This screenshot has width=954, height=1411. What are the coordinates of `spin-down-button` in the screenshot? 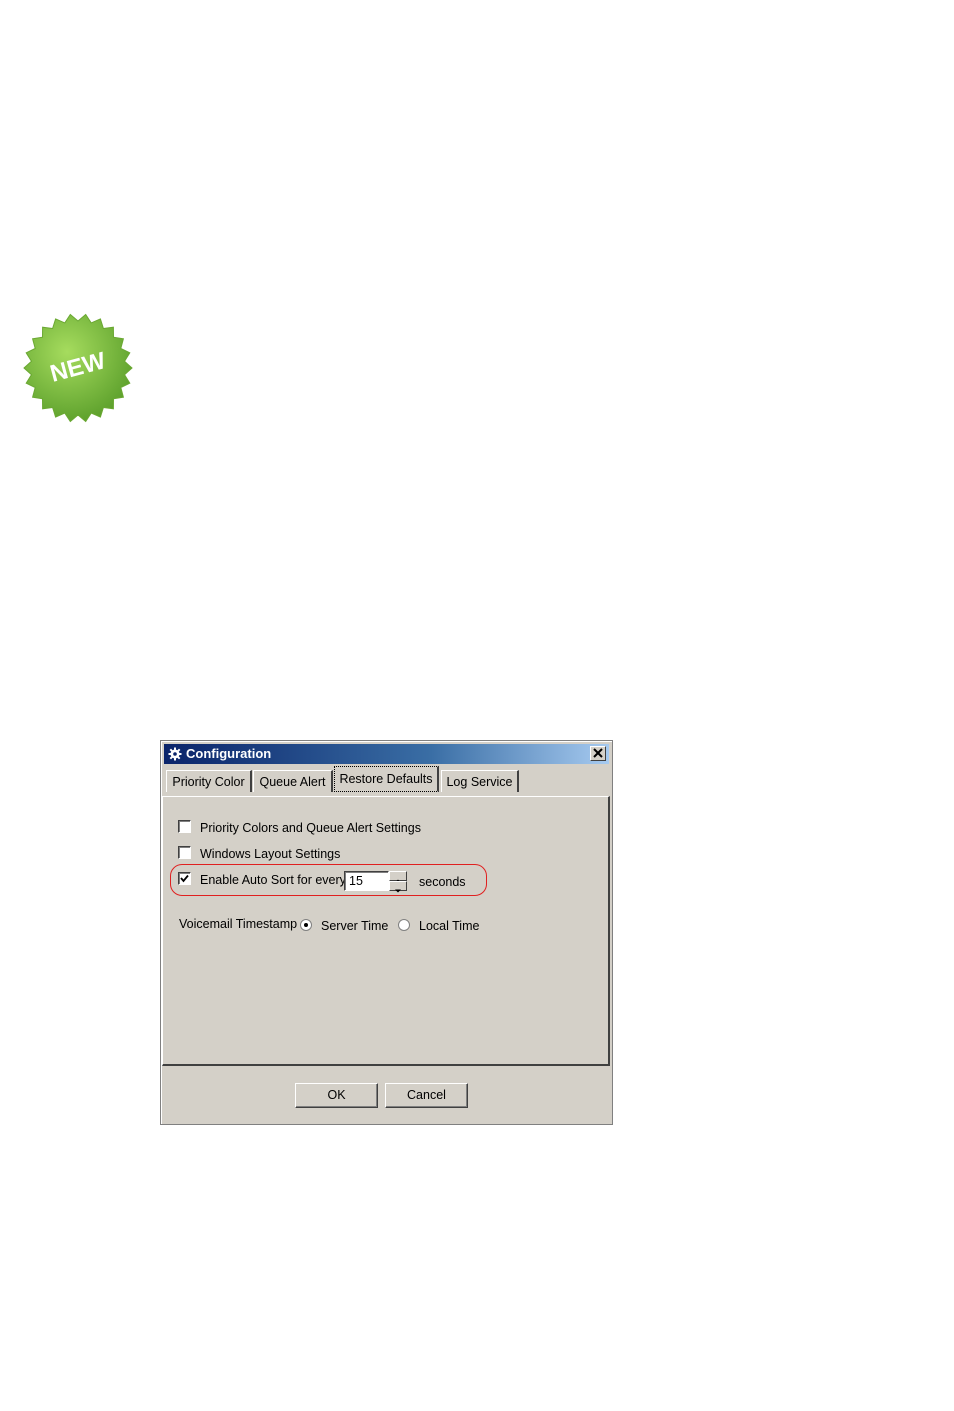 It's located at (398, 887).